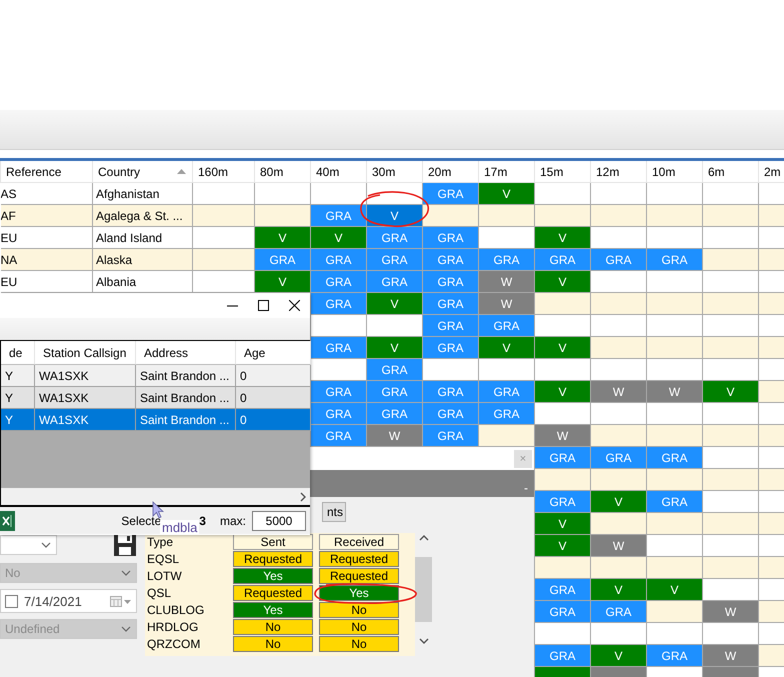 The image size is (784, 677). What do you see at coordinates (338, 171) in the screenshot?
I see `column-header: 40m` at bounding box center [338, 171].